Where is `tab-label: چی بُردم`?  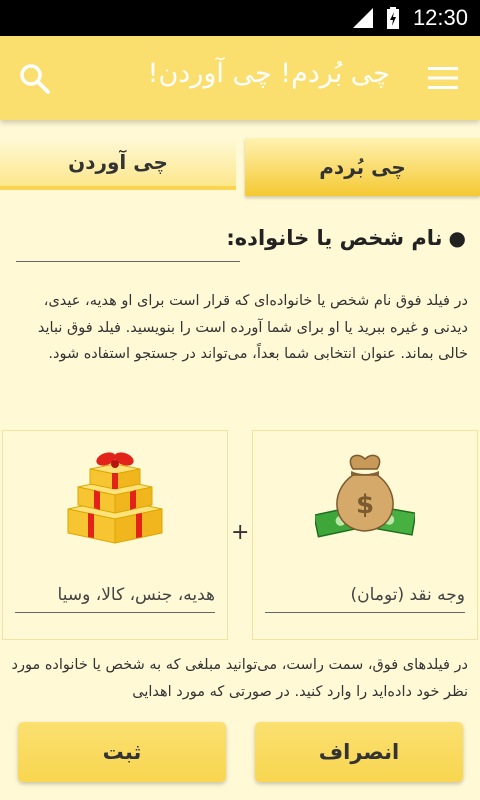 tab-label: چی بُردم is located at coordinates (362, 167).